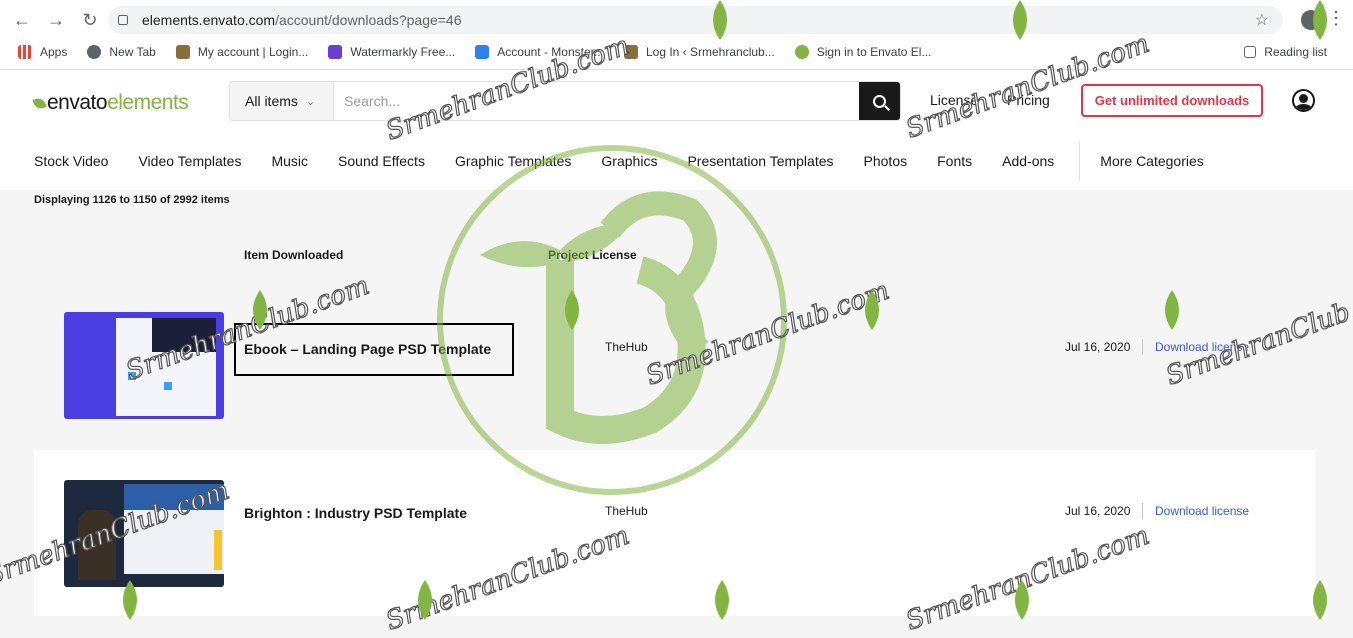 Image resolution: width=1353 pixels, height=638 pixels. I want to click on nav-divider, so click(1080, 161).